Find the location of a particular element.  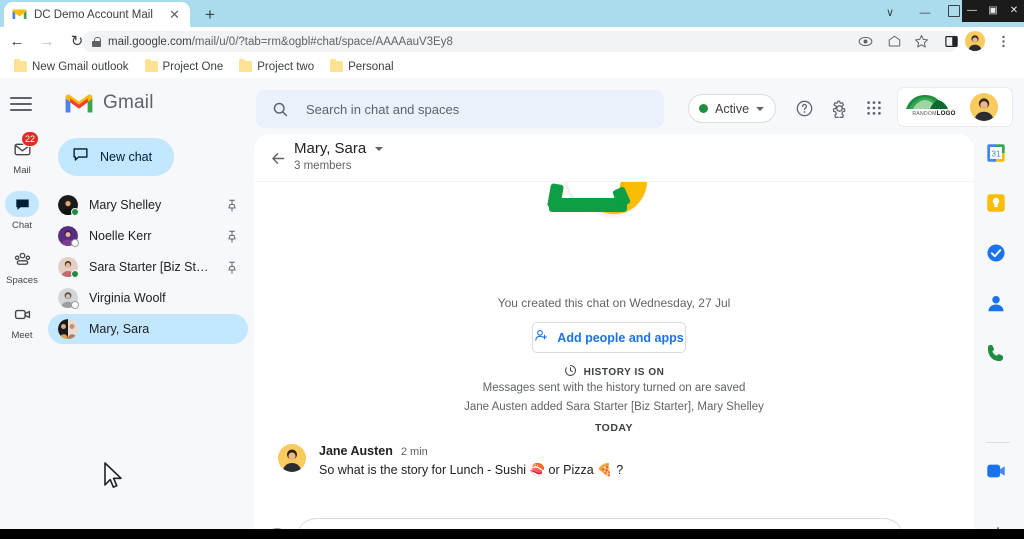

chat-list-item-mary-shelley: Mary Shelley is located at coordinates (148, 205).